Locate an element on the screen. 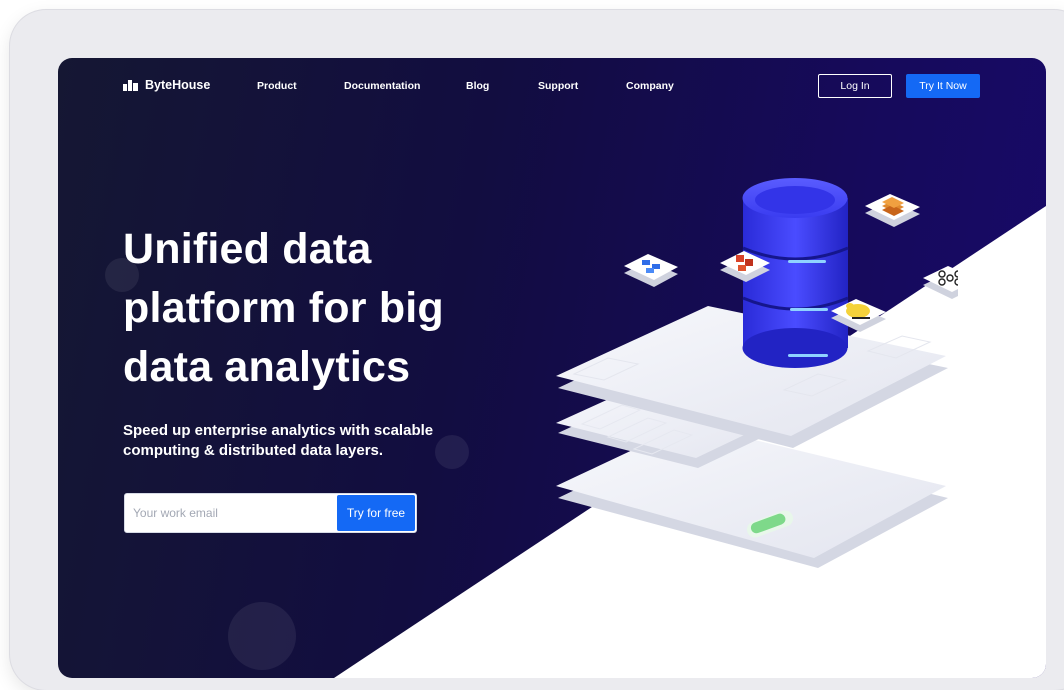  signup-form: Try for free is located at coordinates (270, 513).